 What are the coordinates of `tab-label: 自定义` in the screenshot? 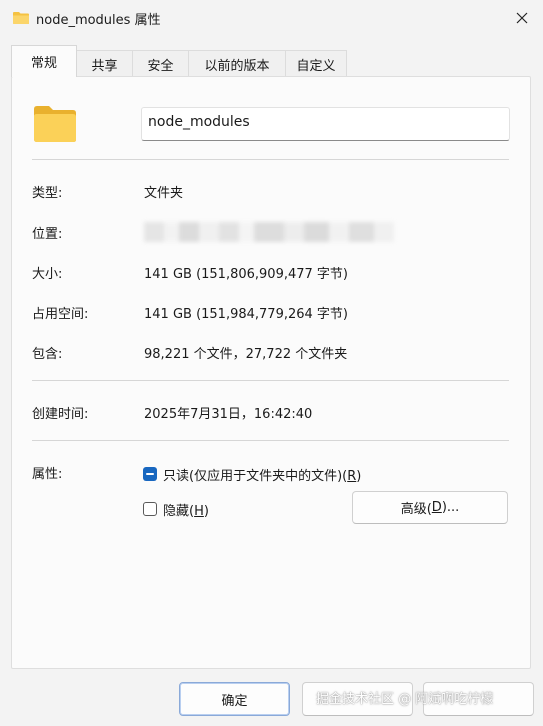 It's located at (316, 66).